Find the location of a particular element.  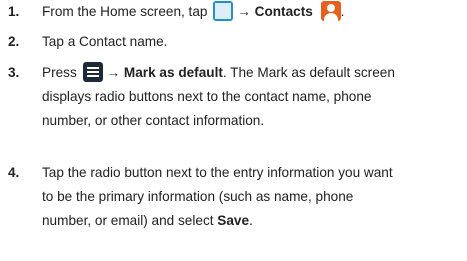

step-number: 1. is located at coordinates (14, 11).